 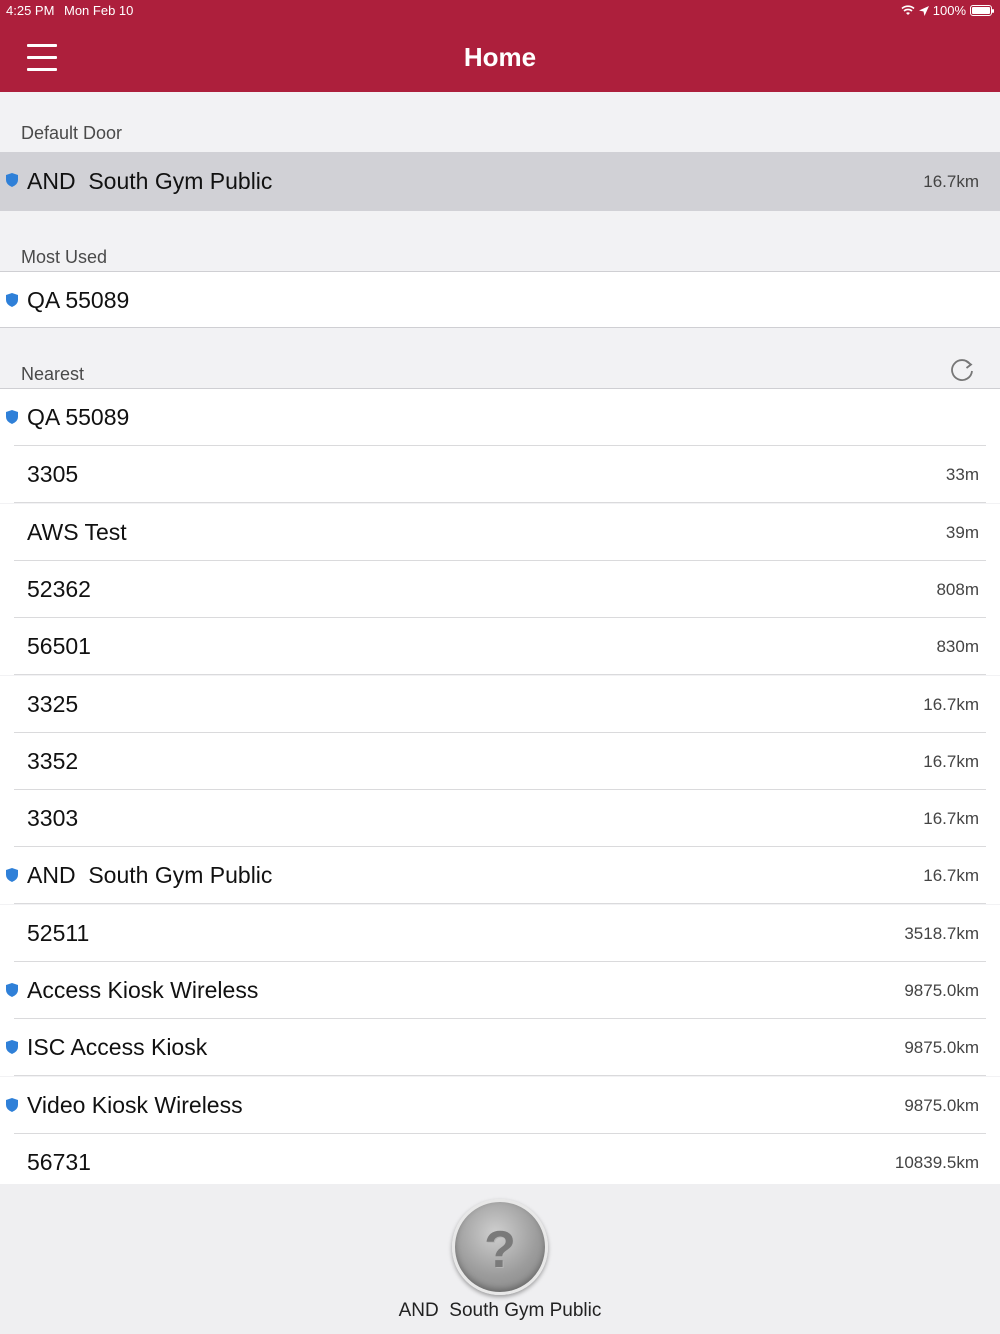 I want to click on wifi-icon, so click(x=908, y=10).